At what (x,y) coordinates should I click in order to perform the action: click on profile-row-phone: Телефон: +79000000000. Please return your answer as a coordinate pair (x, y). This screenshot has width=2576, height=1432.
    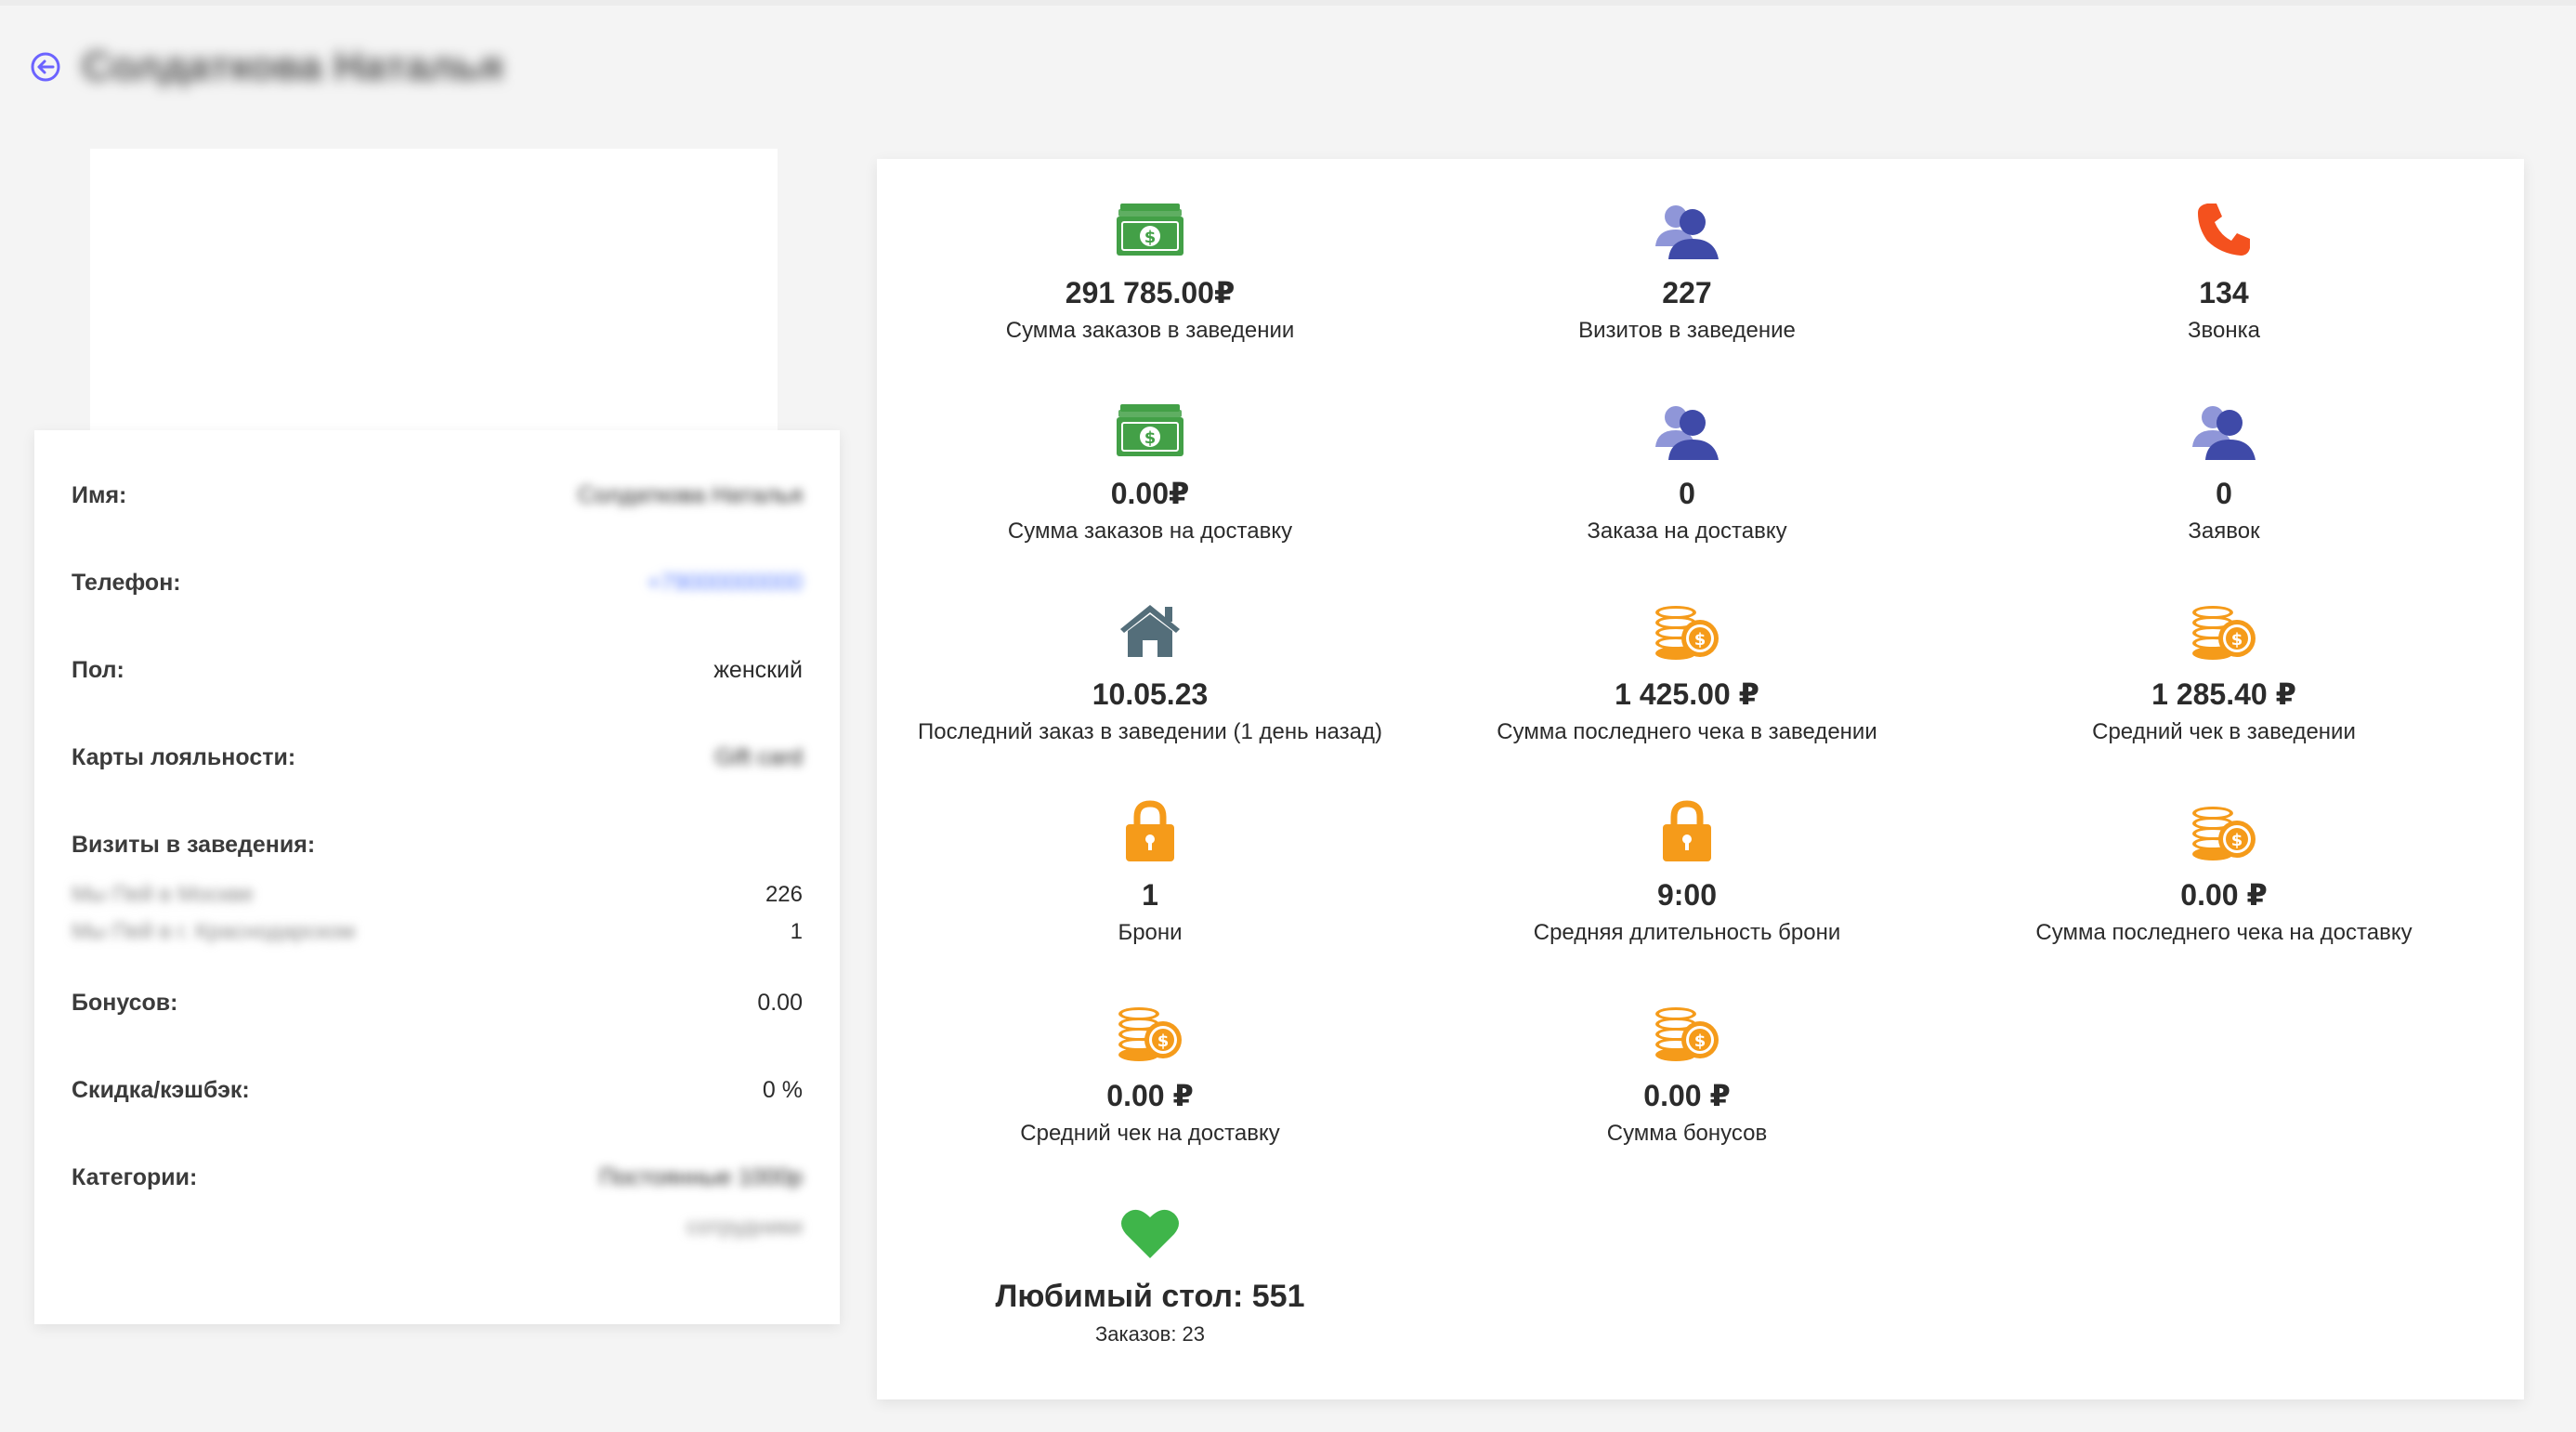
    Looking at the image, I should click on (438, 583).